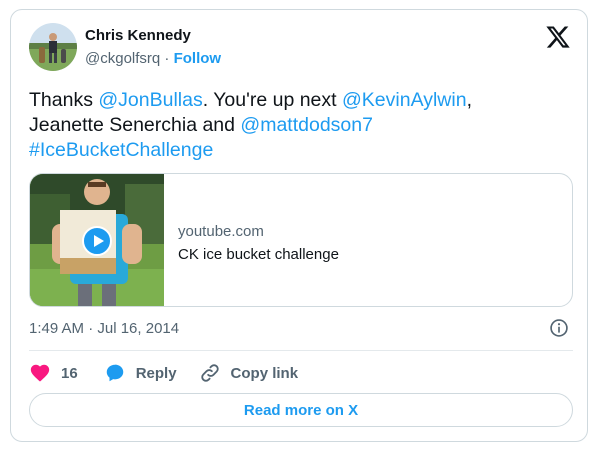 Image resolution: width=600 pixels, height=455 pixels. I want to click on reply-button: Reply, so click(140, 373).